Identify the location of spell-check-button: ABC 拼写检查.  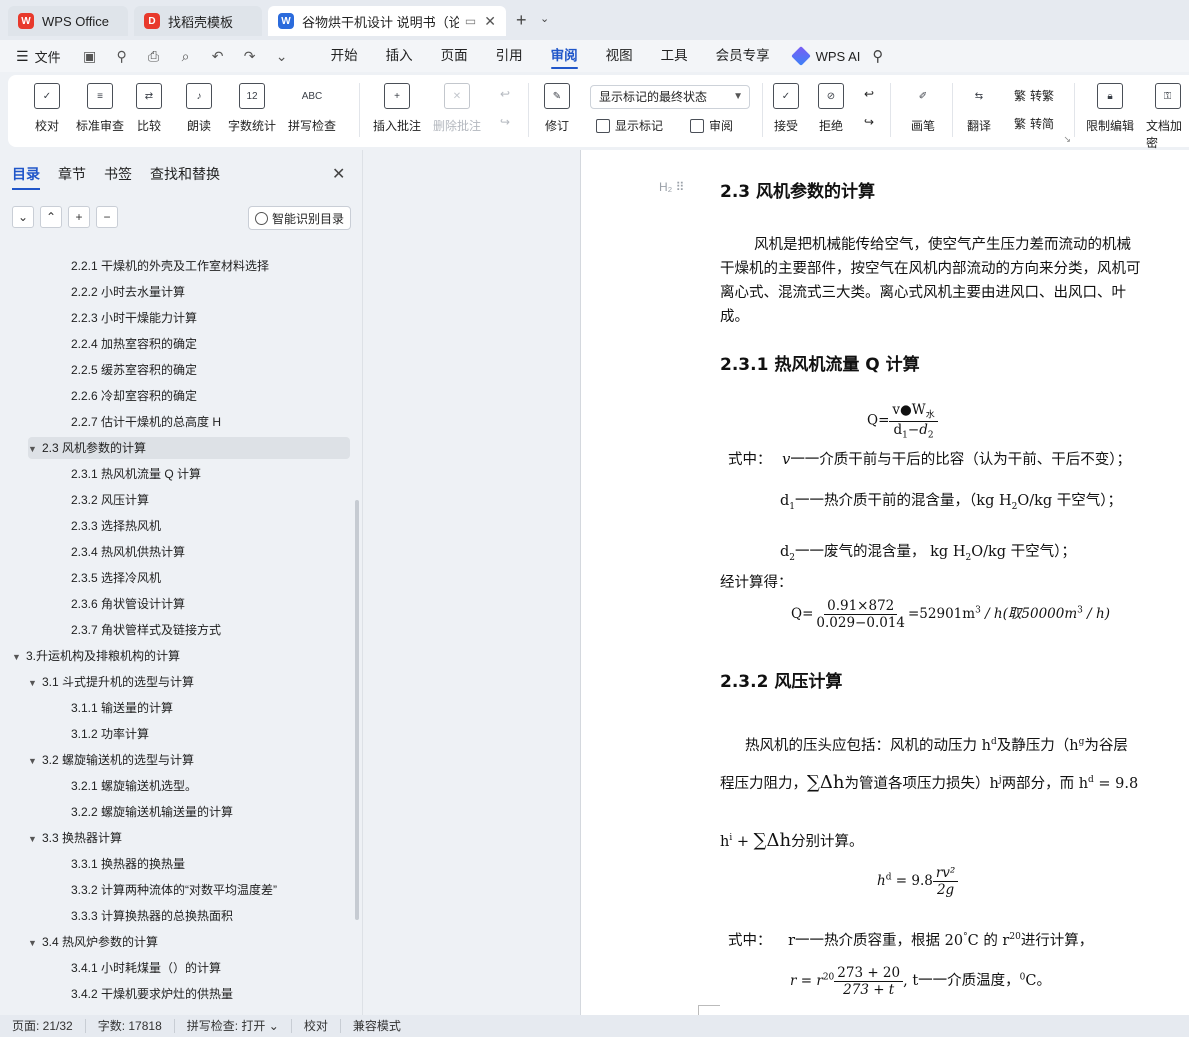
(312, 108).